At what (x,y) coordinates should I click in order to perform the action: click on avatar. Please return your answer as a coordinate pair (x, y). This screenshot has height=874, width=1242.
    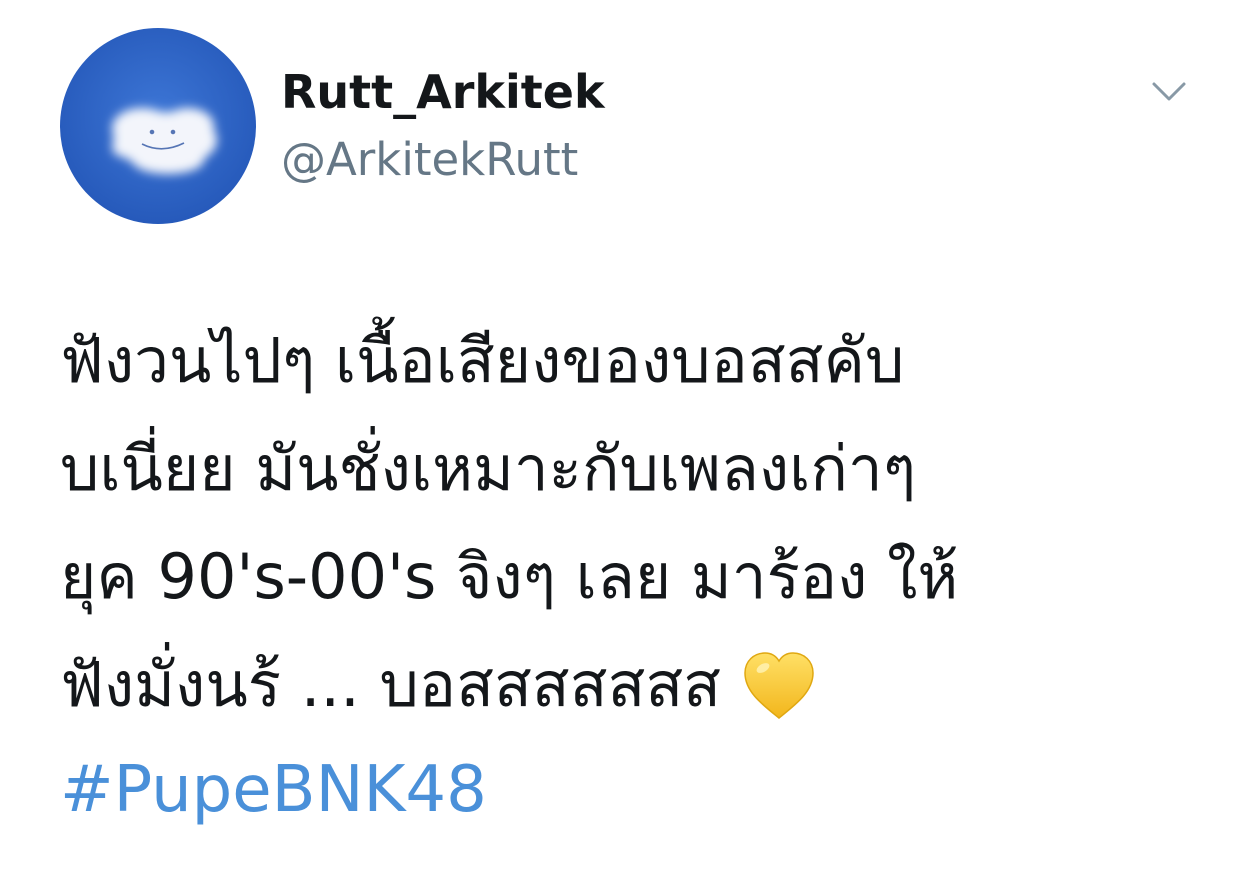
    Looking at the image, I should click on (158, 126).